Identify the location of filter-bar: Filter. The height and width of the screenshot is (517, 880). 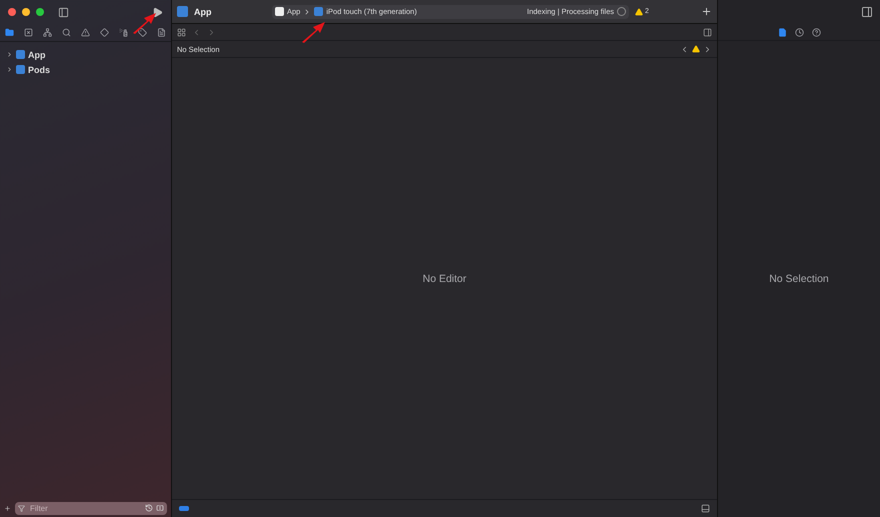
(91, 508).